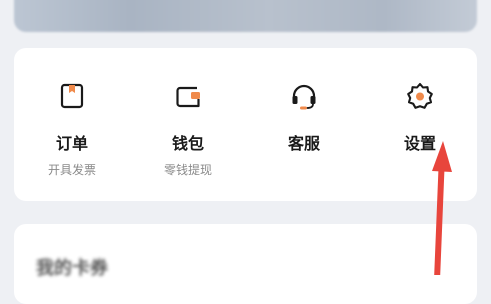  Describe the element at coordinates (188, 124) in the screenshot. I see `function-item-wallet: 钱包 零钱提现` at that location.